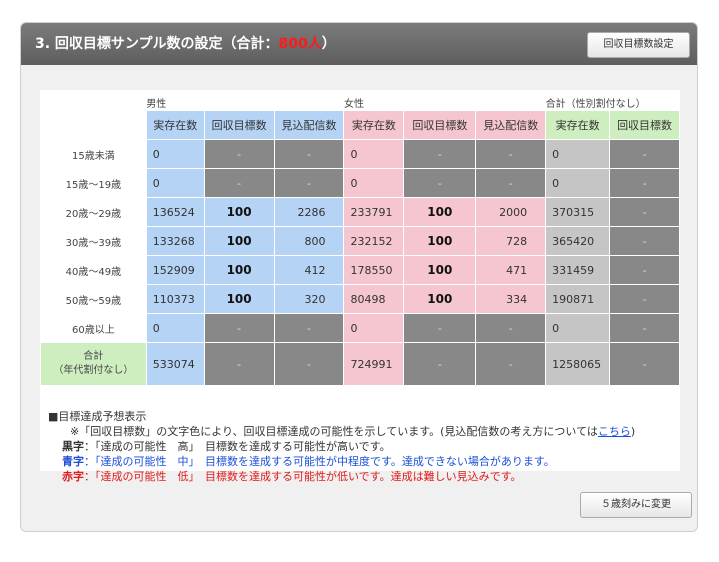  What do you see at coordinates (93, 328) in the screenshot?
I see `row-label: 60歳以上` at bounding box center [93, 328].